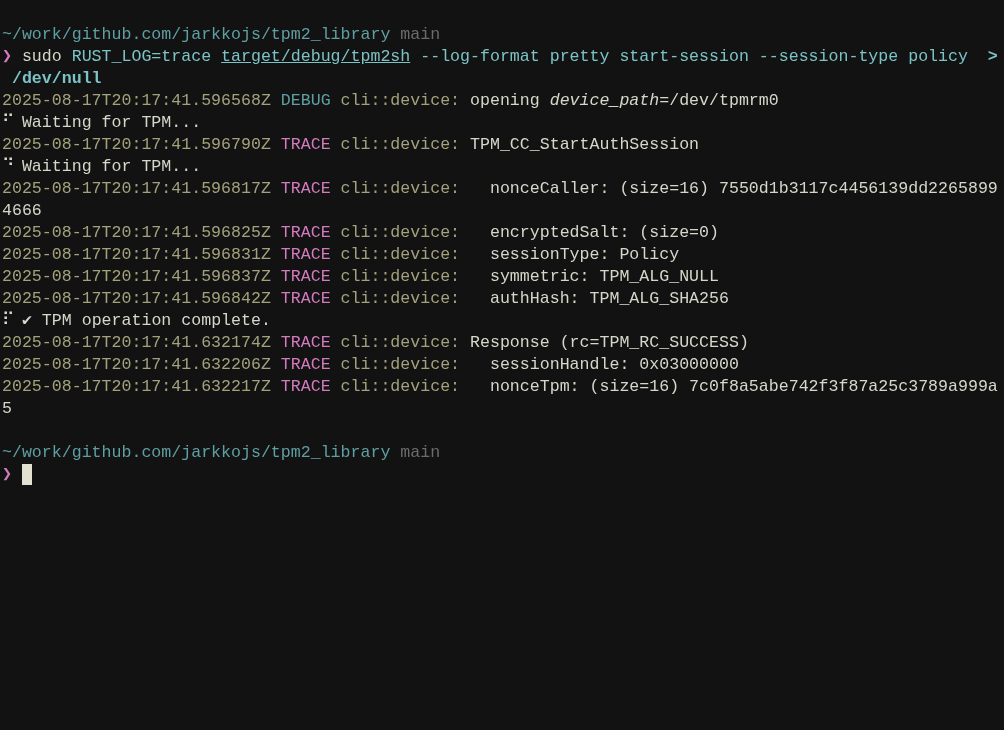 The height and width of the screenshot is (730, 1004). Describe the element at coordinates (146, 321) in the screenshot. I see `progress-message: ✔ TPM operation complete.` at that location.